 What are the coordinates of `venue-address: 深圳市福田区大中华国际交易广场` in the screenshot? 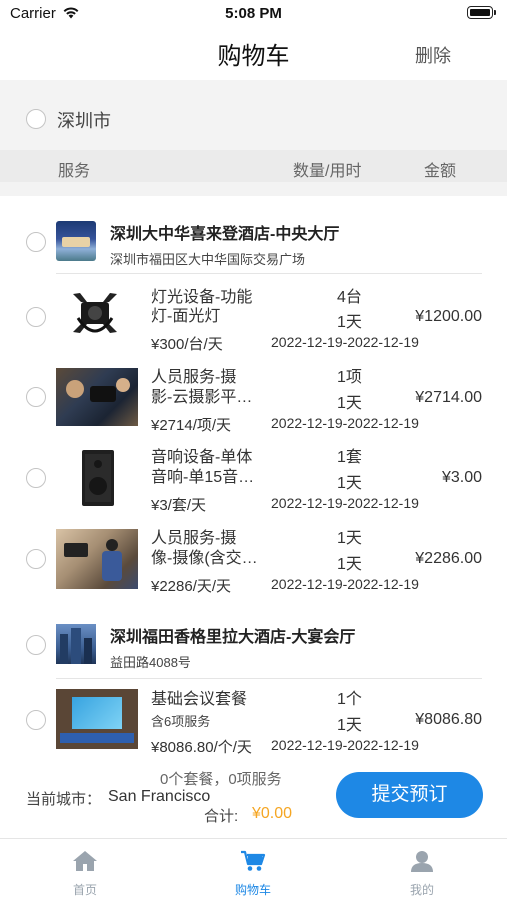 It's located at (208, 259).